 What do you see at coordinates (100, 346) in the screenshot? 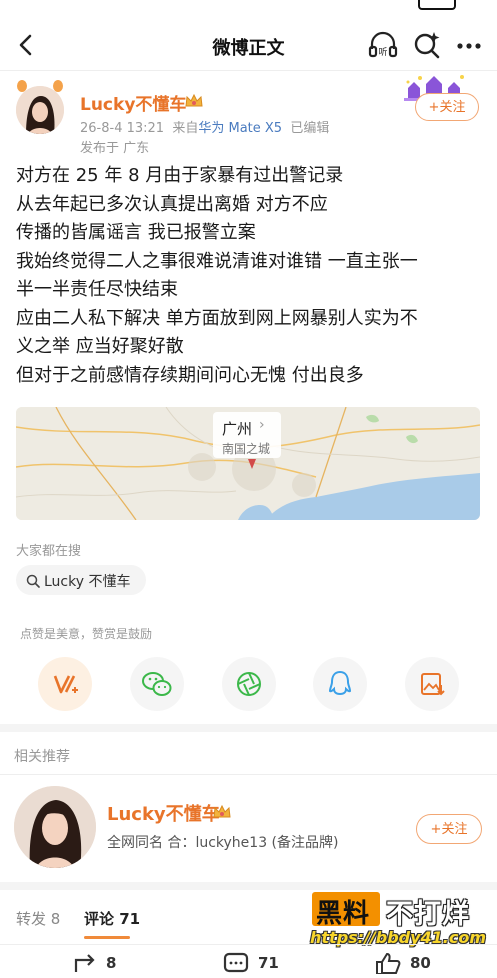
I see `post-line: 义之举 应当好聚好散` at bounding box center [100, 346].